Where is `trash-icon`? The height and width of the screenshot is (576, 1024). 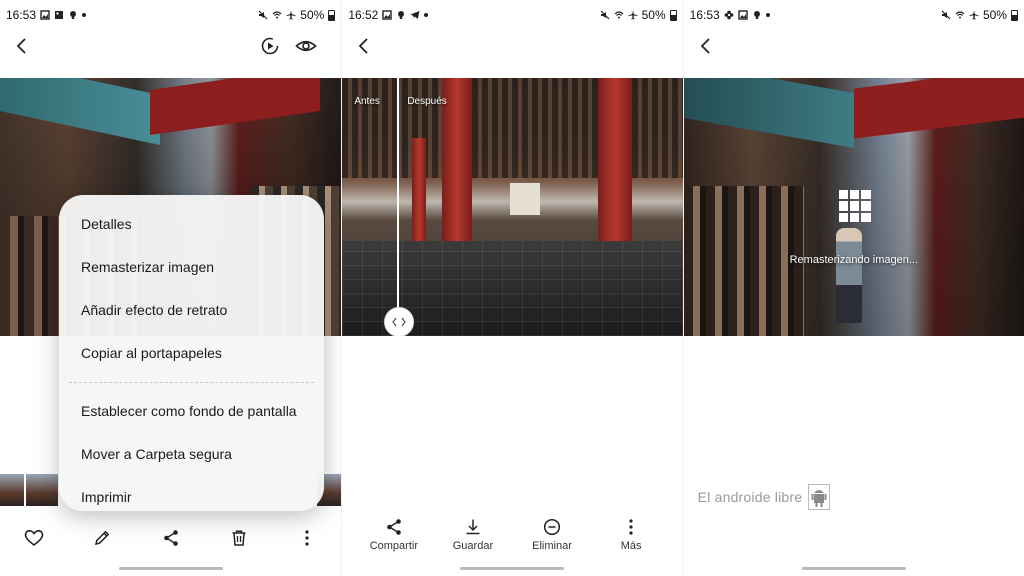 trash-icon is located at coordinates (239, 538).